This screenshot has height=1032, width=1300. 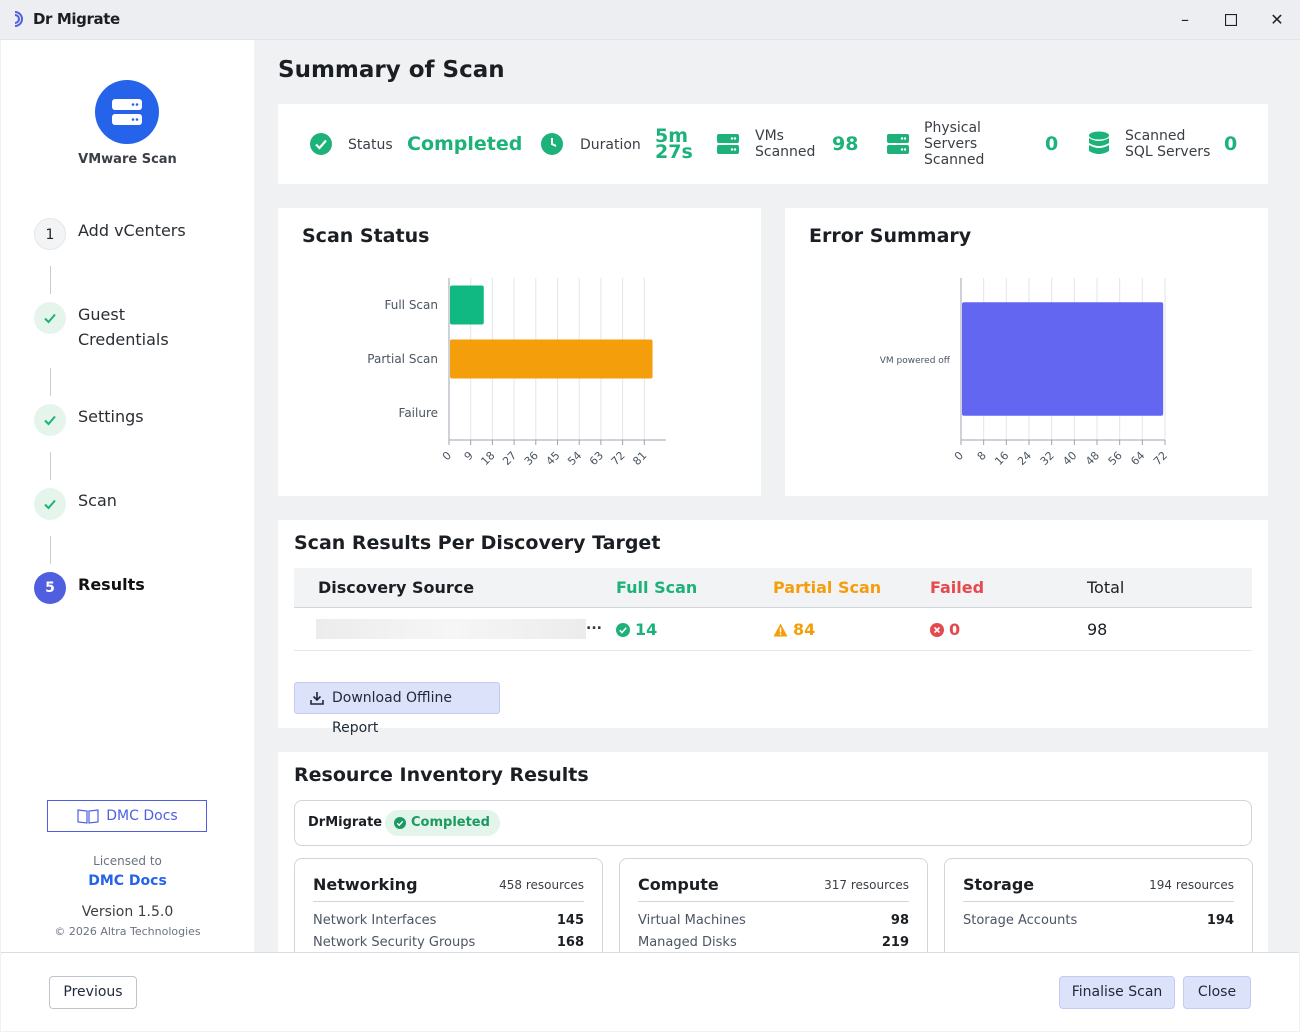 What do you see at coordinates (639, 458) in the screenshot?
I see `x-tick-label: 81` at bounding box center [639, 458].